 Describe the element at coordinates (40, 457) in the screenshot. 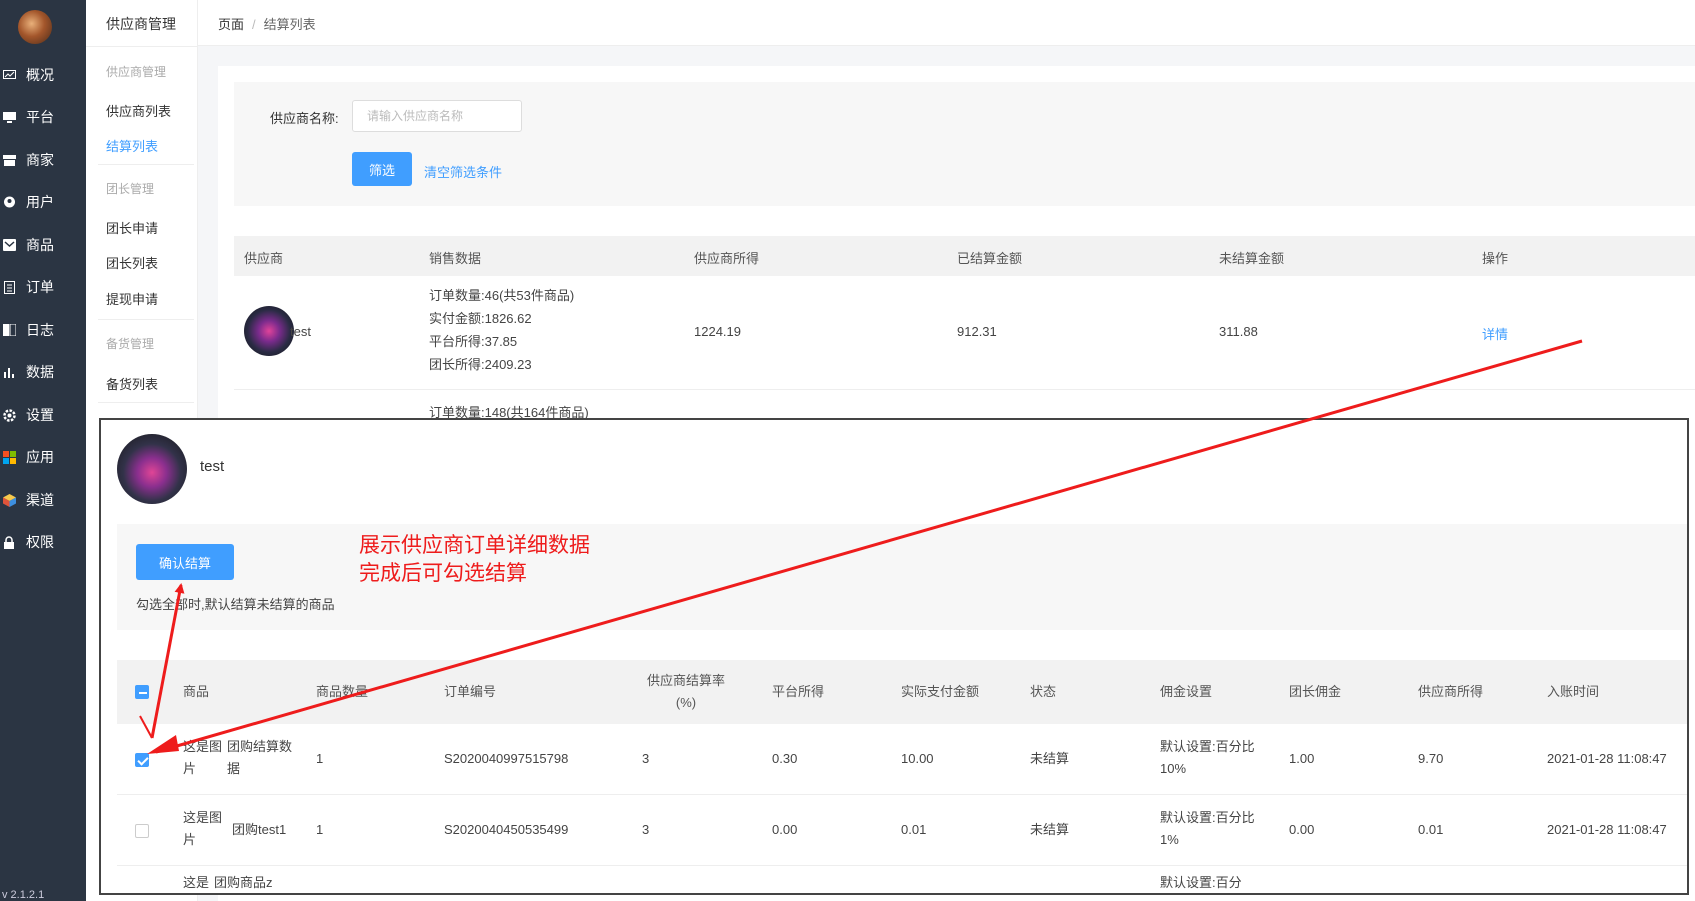

I see `nav-label: 应用` at that location.